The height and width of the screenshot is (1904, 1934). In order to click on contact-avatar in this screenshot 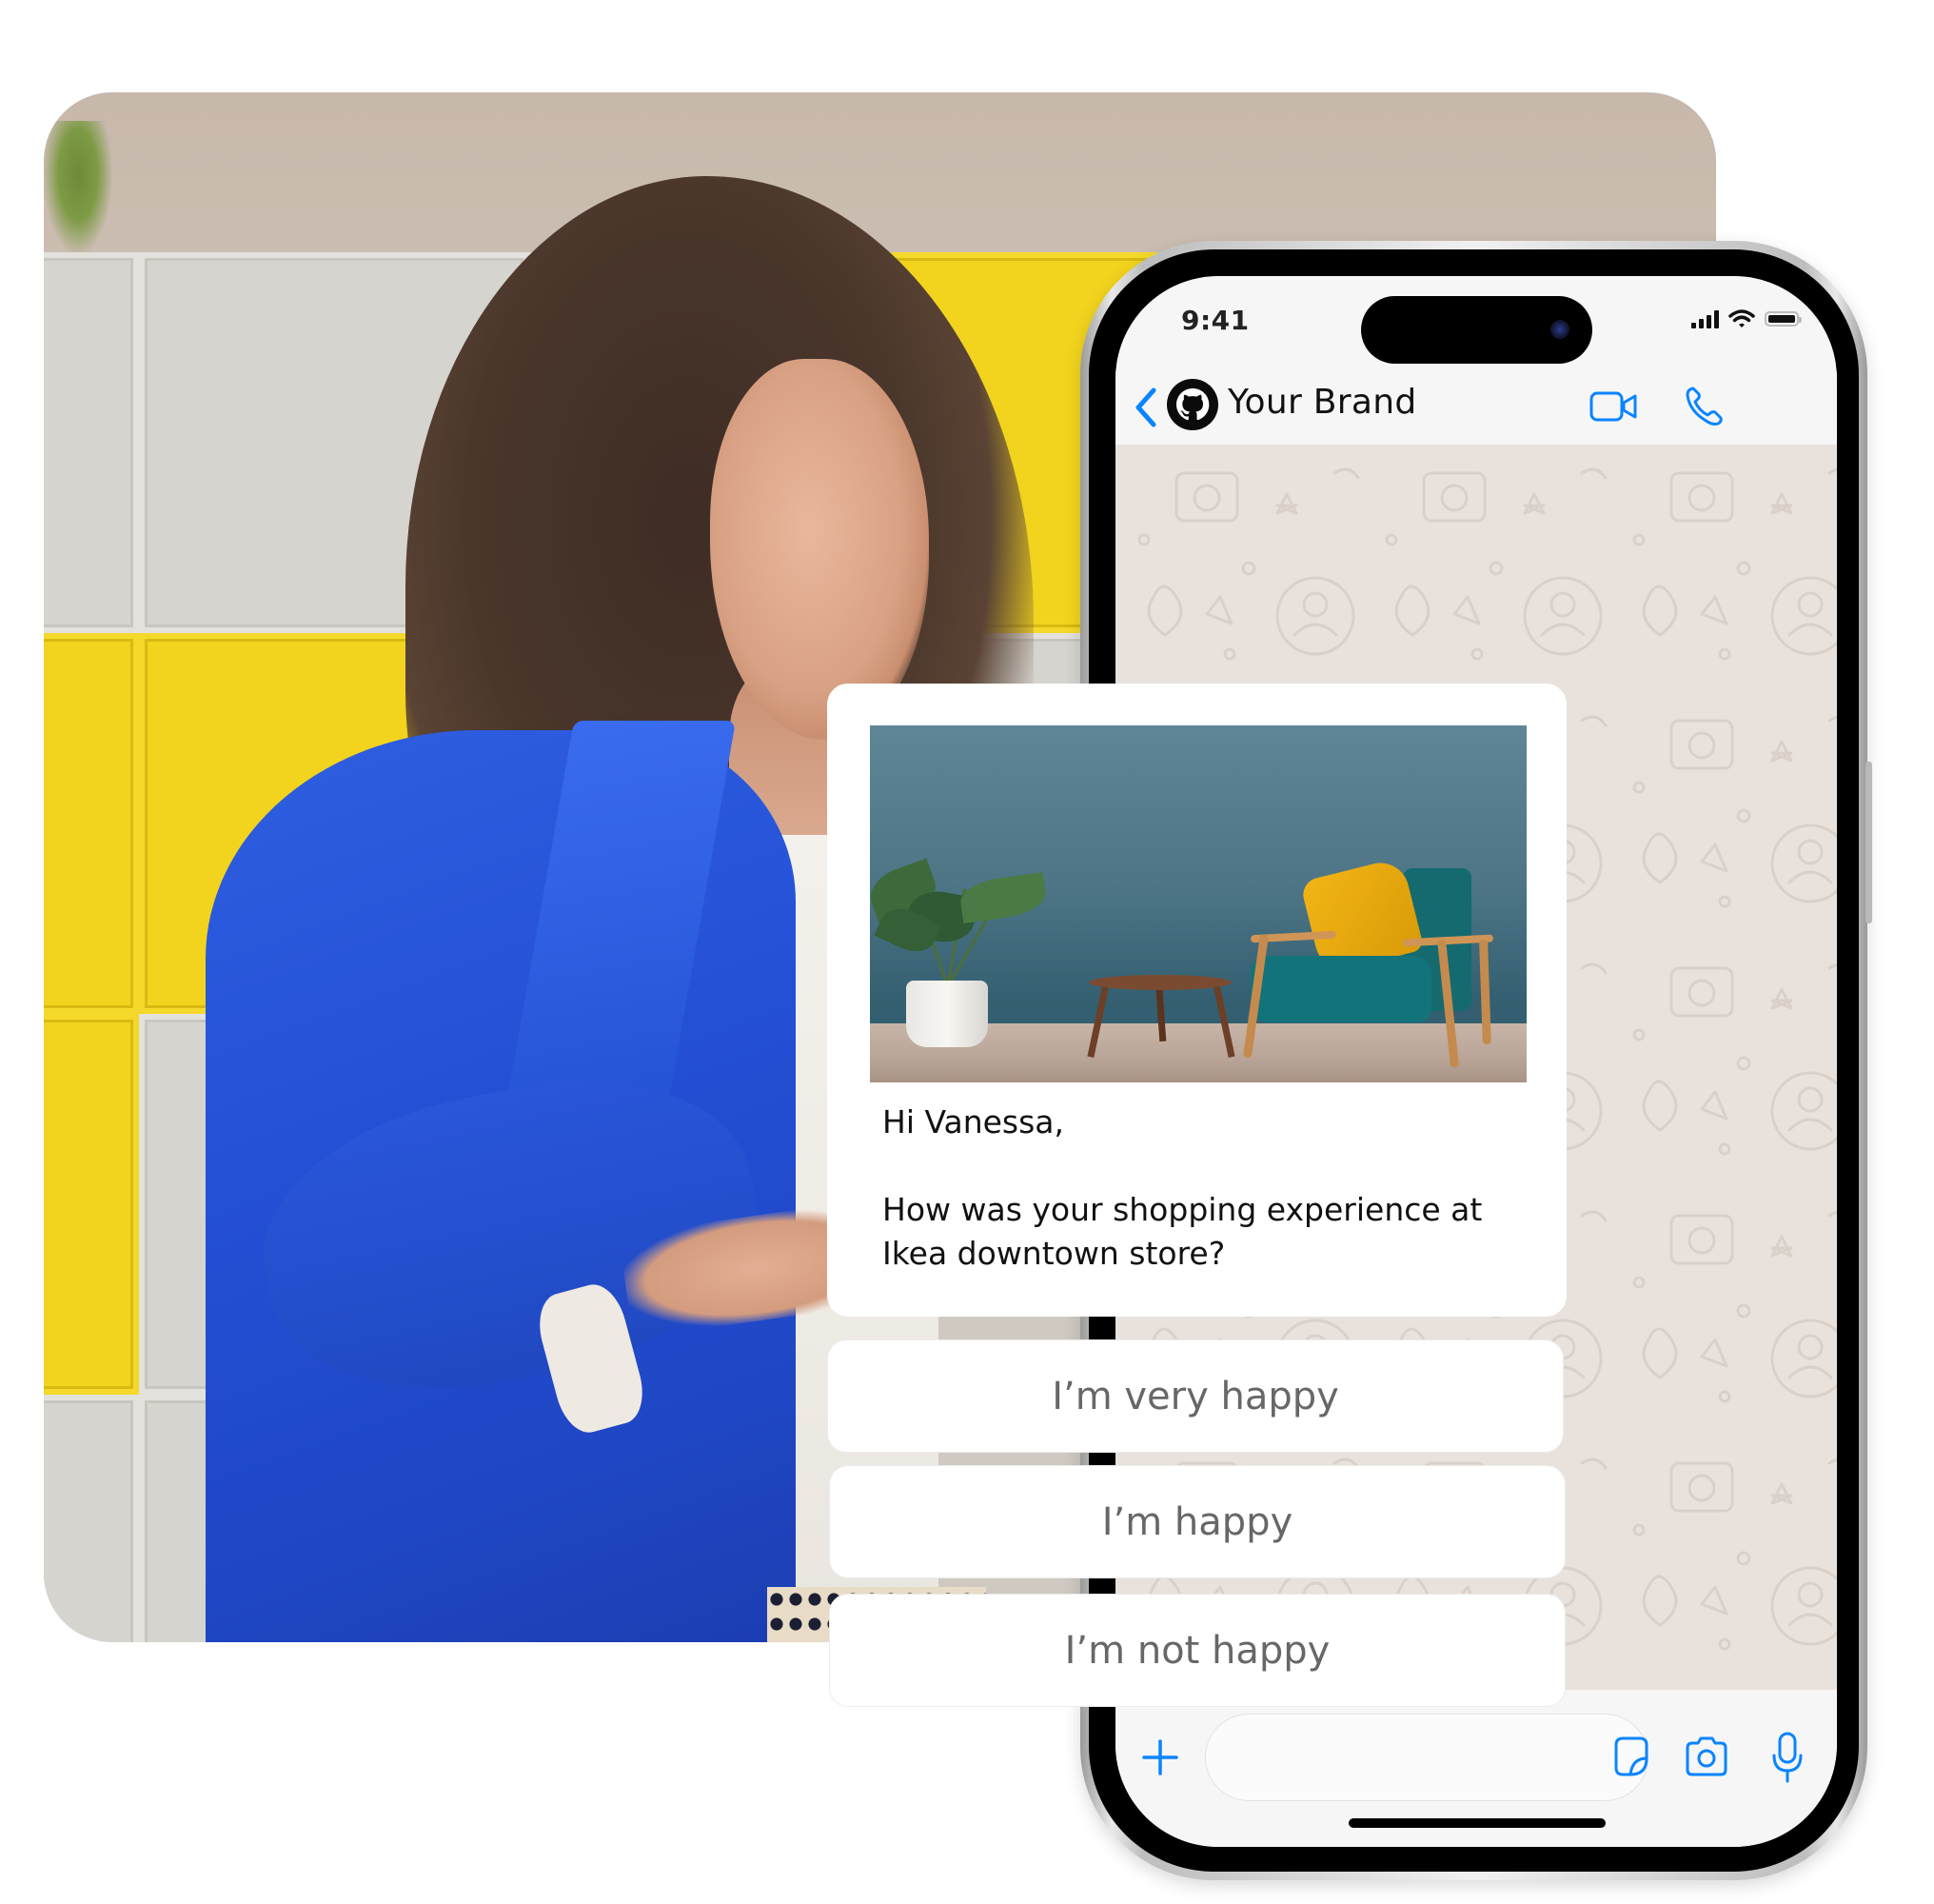, I will do `click(1192, 404)`.